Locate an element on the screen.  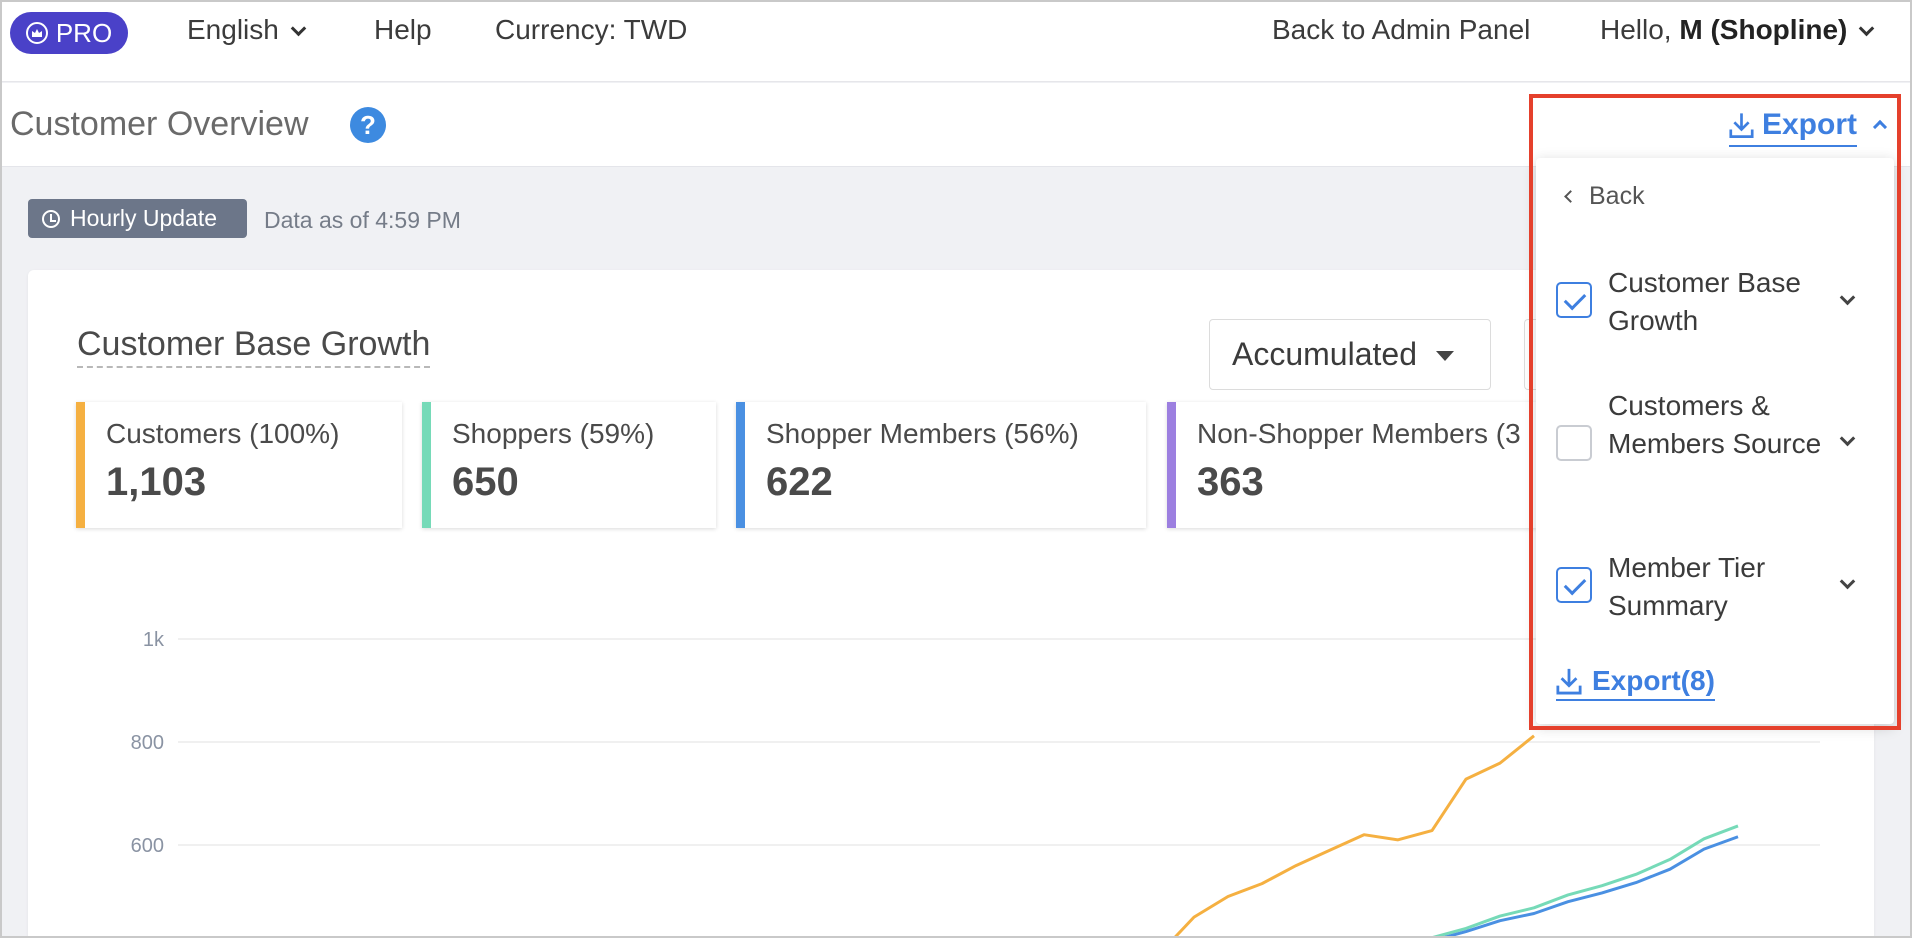
back-button: Back is located at coordinates (1604, 196).